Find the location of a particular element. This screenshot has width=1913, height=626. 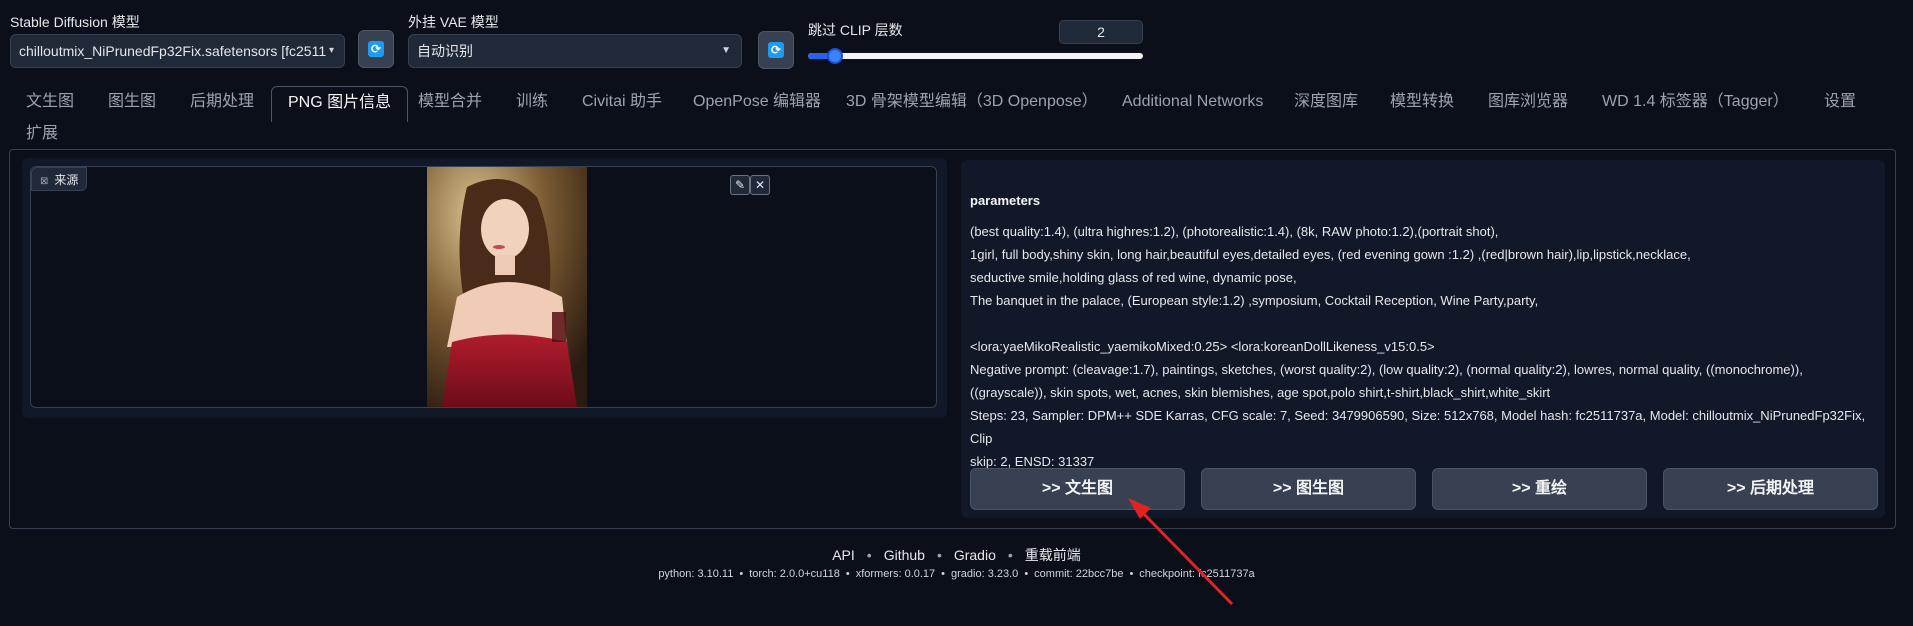

tab-3d-openpose: 3D 骨架模型编辑（3D Openpose） is located at coordinates (972, 102).